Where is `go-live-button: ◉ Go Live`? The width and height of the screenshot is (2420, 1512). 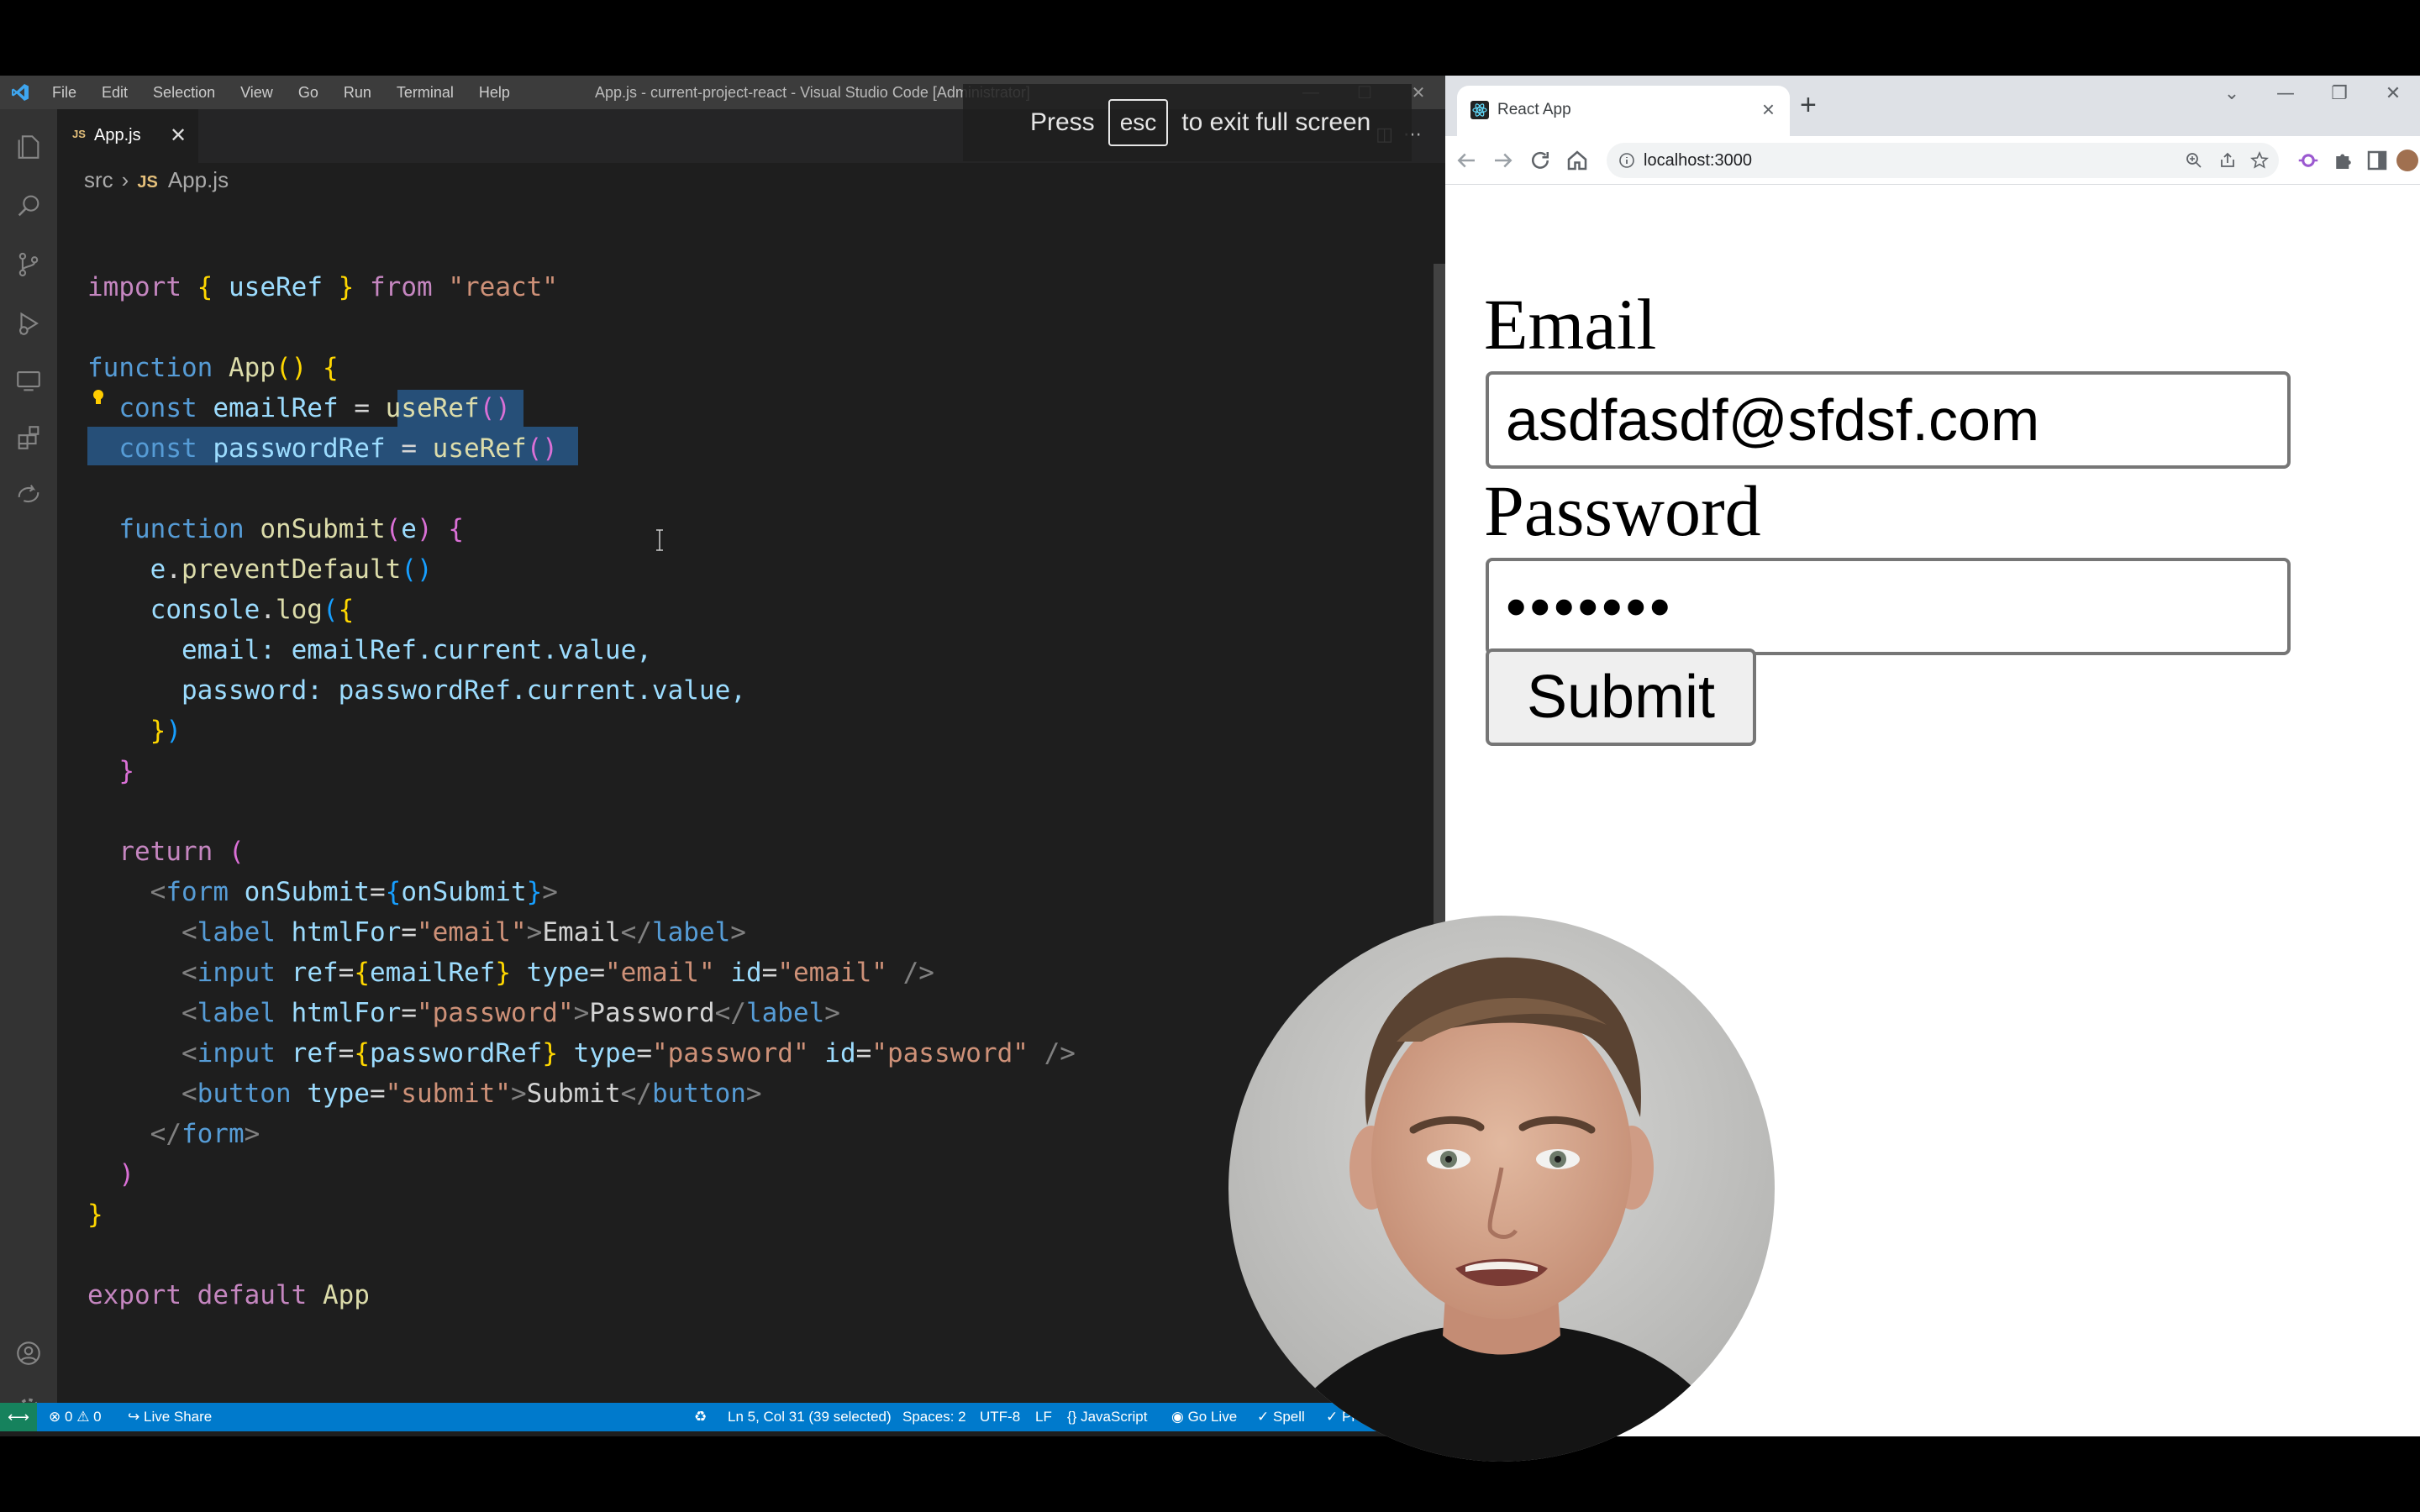
go-live-button: ◉ Go Live is located at coordinates (1204, 1417).